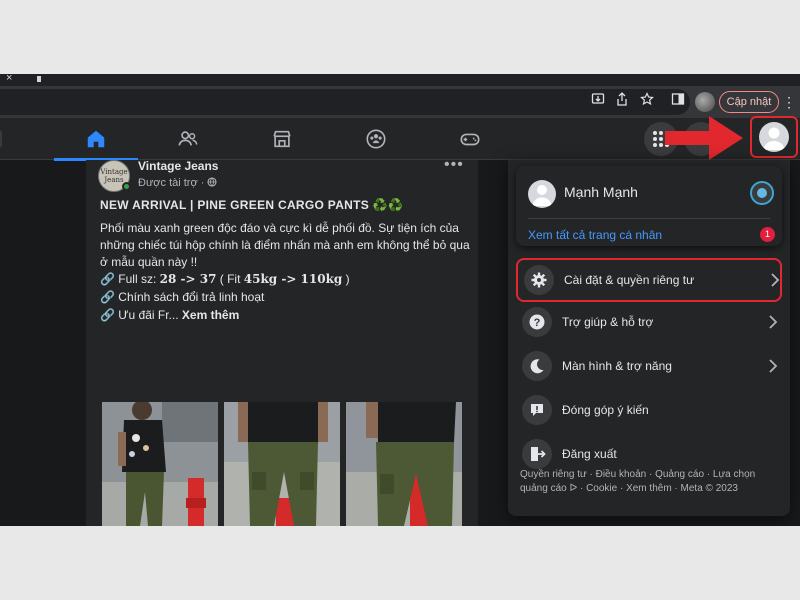 The image size is (800, 600). What do you see at coordinates (1, 139) in the screenshot?
I see `nav-edge` at bounding box center [1, 139].